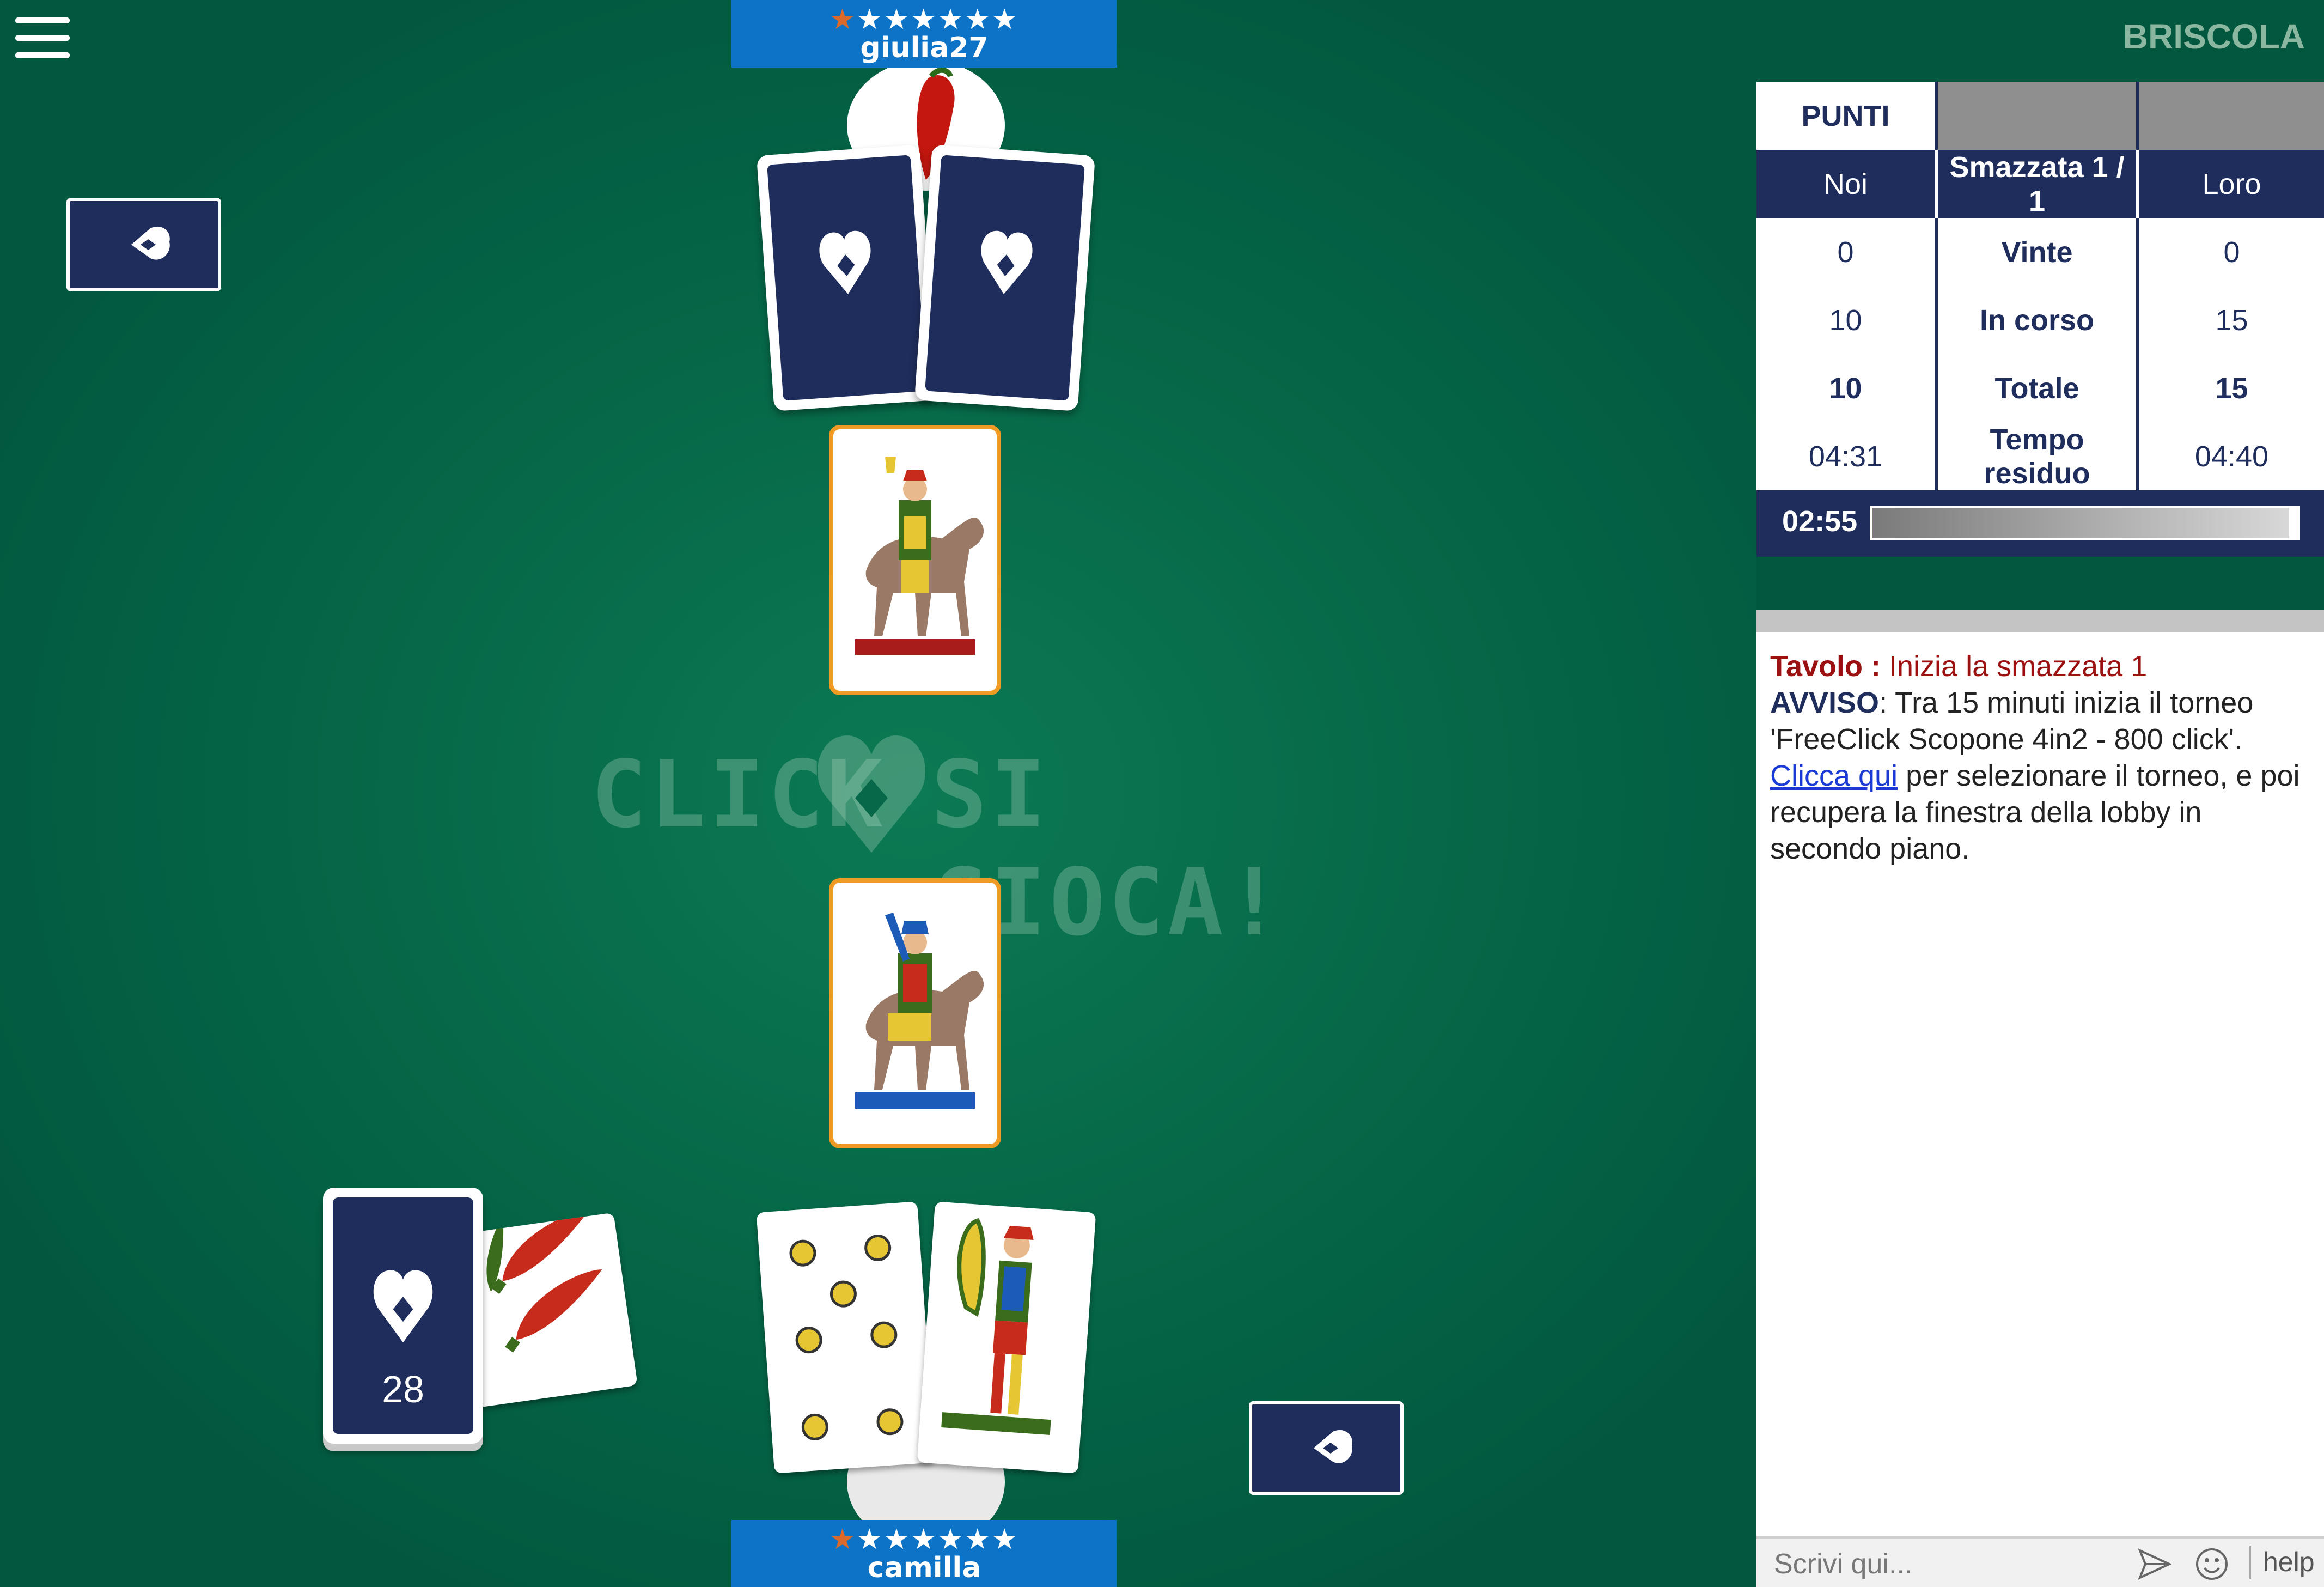  Describe the element at coordinates (1820, 521) in the screenshot. I see `timer-value: 02:55` at that location.